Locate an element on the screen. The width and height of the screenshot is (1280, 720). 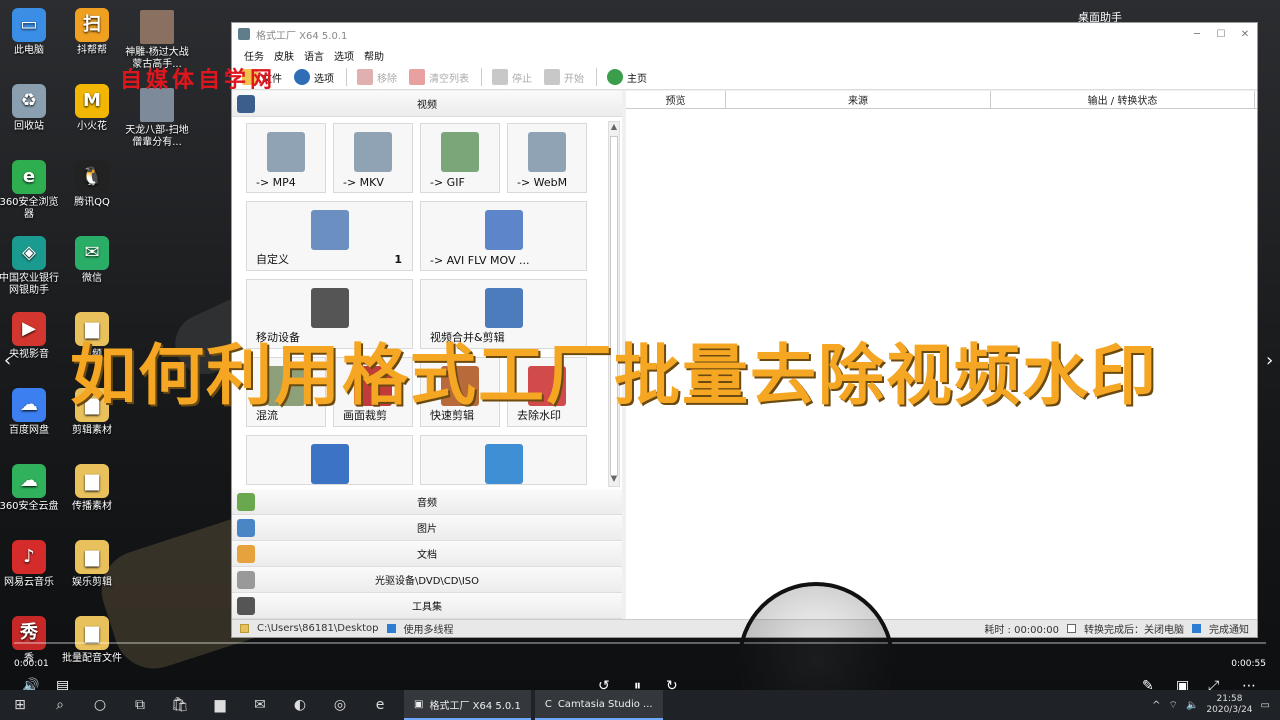
video-thumbnail-icon is located at coordinates (157, 27).